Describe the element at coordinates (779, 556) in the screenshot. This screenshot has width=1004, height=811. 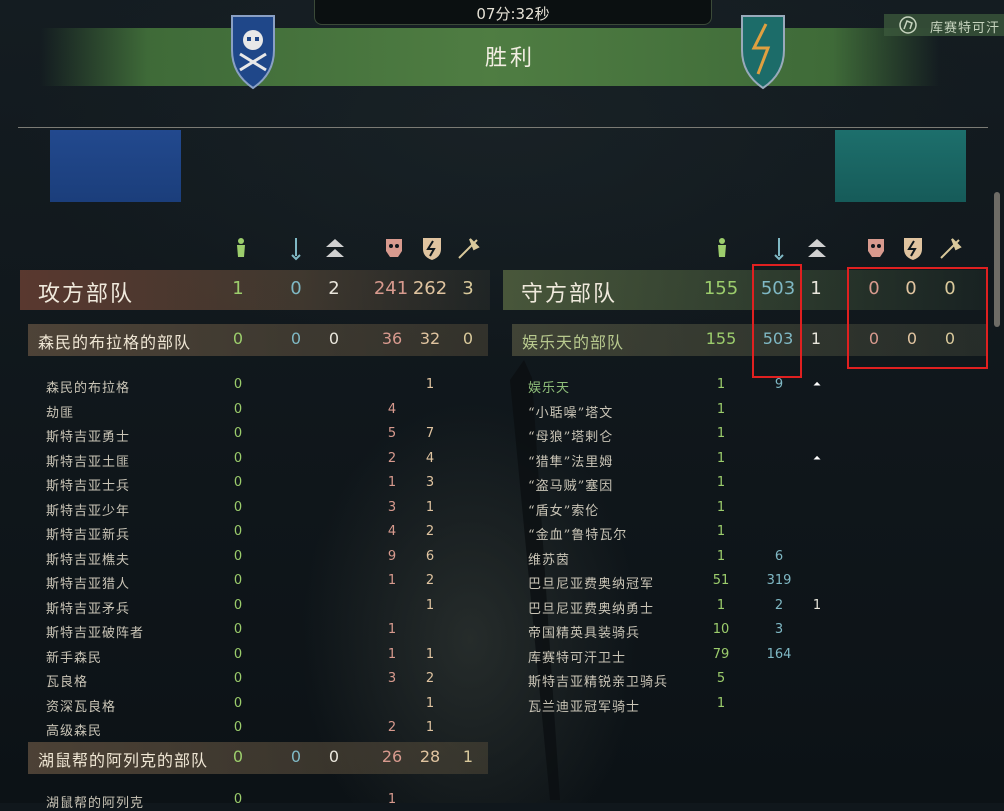
I see `troop-wounded: 6` at that location.